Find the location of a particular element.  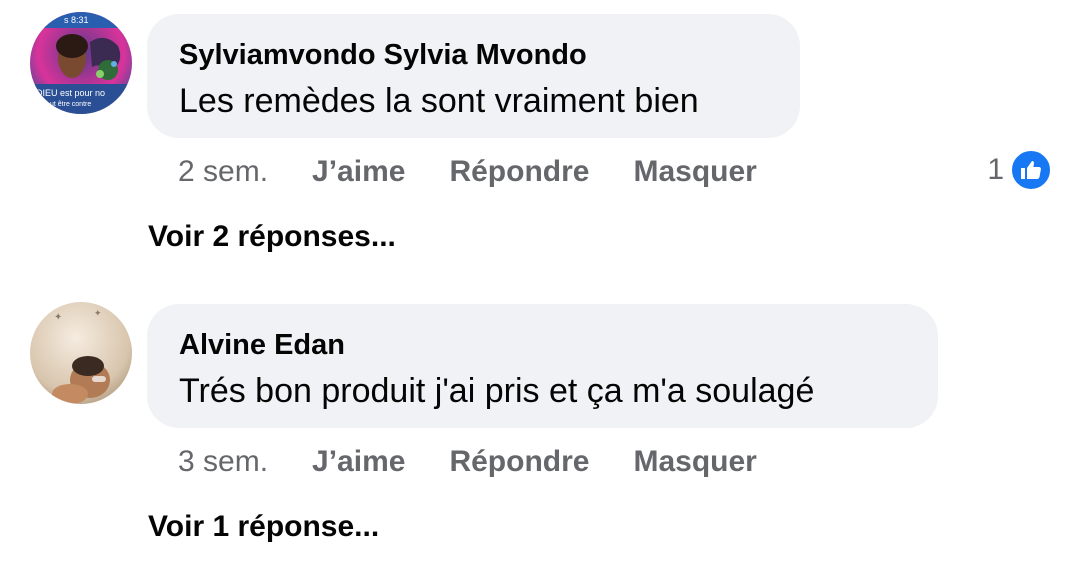

avatar-image: ✦ ✦ is located at coordinates (81, 353).